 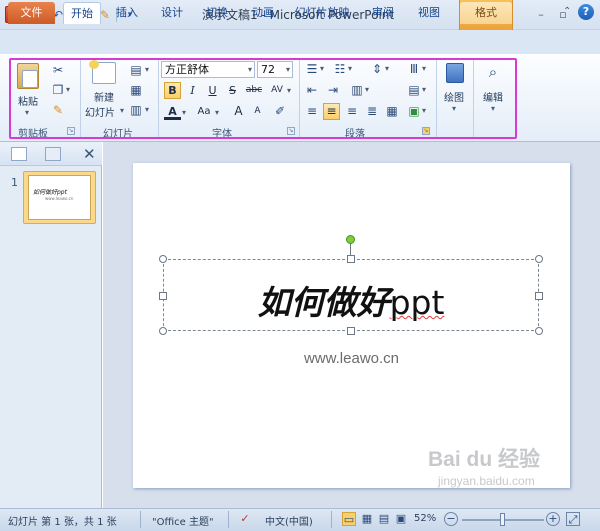 What do you see at coordinates (204, 111) in the screenshot?
I see `change-case-button: Aa` at bounding box center [204, 111].